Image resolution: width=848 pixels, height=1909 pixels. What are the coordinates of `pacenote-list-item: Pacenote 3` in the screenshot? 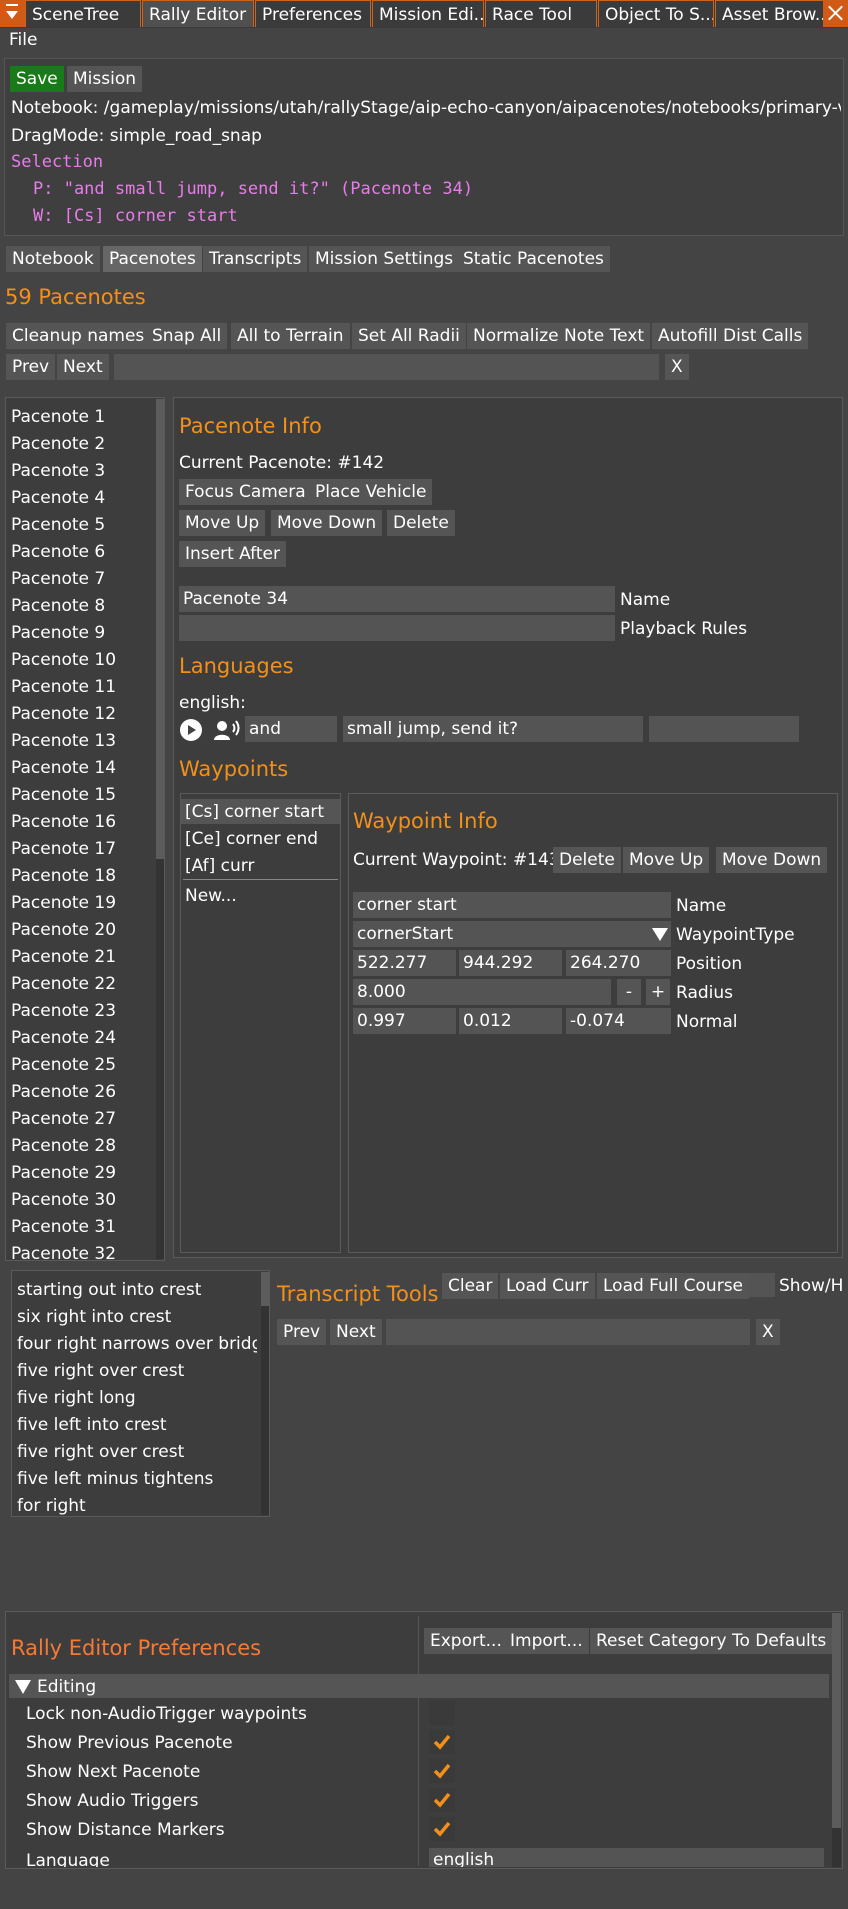 It's located at (82, 471).